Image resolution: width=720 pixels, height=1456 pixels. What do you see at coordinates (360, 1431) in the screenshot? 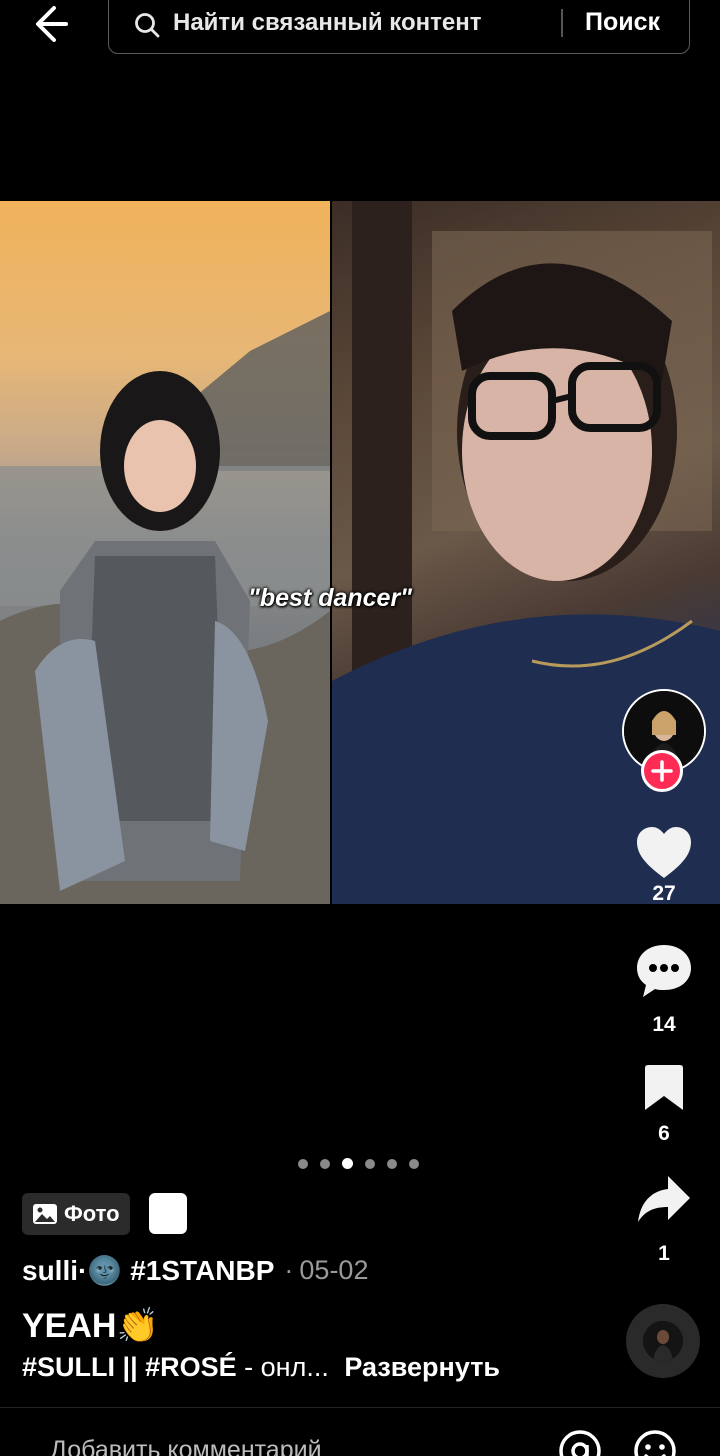
I see `comment-bar: Добавить комментарий` at bounding box center [360, 1431].